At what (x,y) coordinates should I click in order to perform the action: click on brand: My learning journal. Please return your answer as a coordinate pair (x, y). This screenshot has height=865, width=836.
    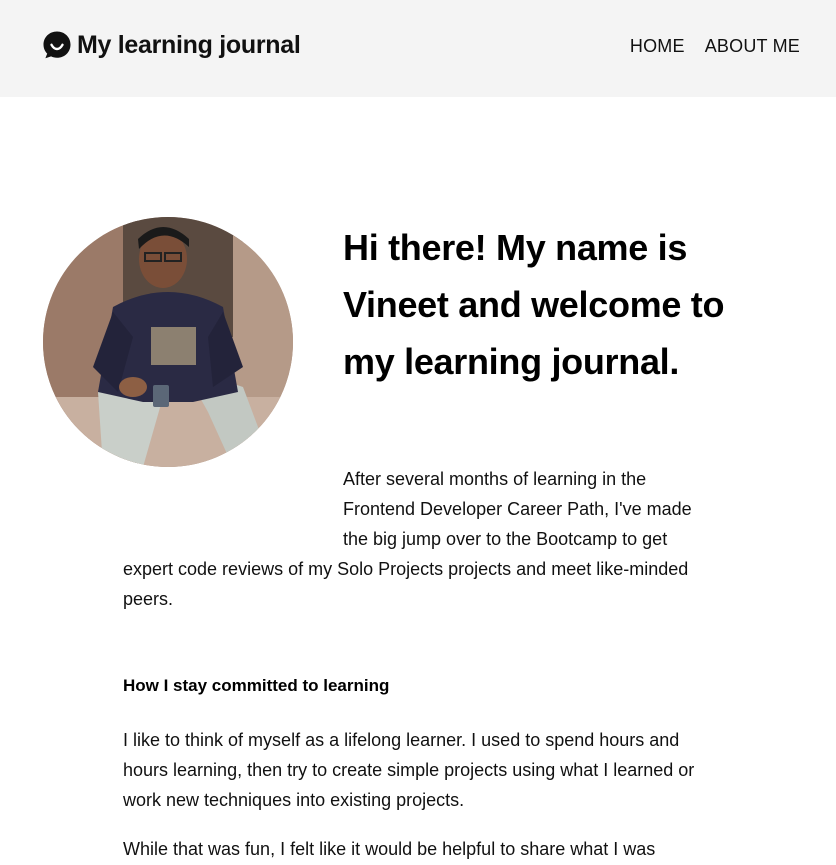
    Looking at the image, I should click on (171, 45).